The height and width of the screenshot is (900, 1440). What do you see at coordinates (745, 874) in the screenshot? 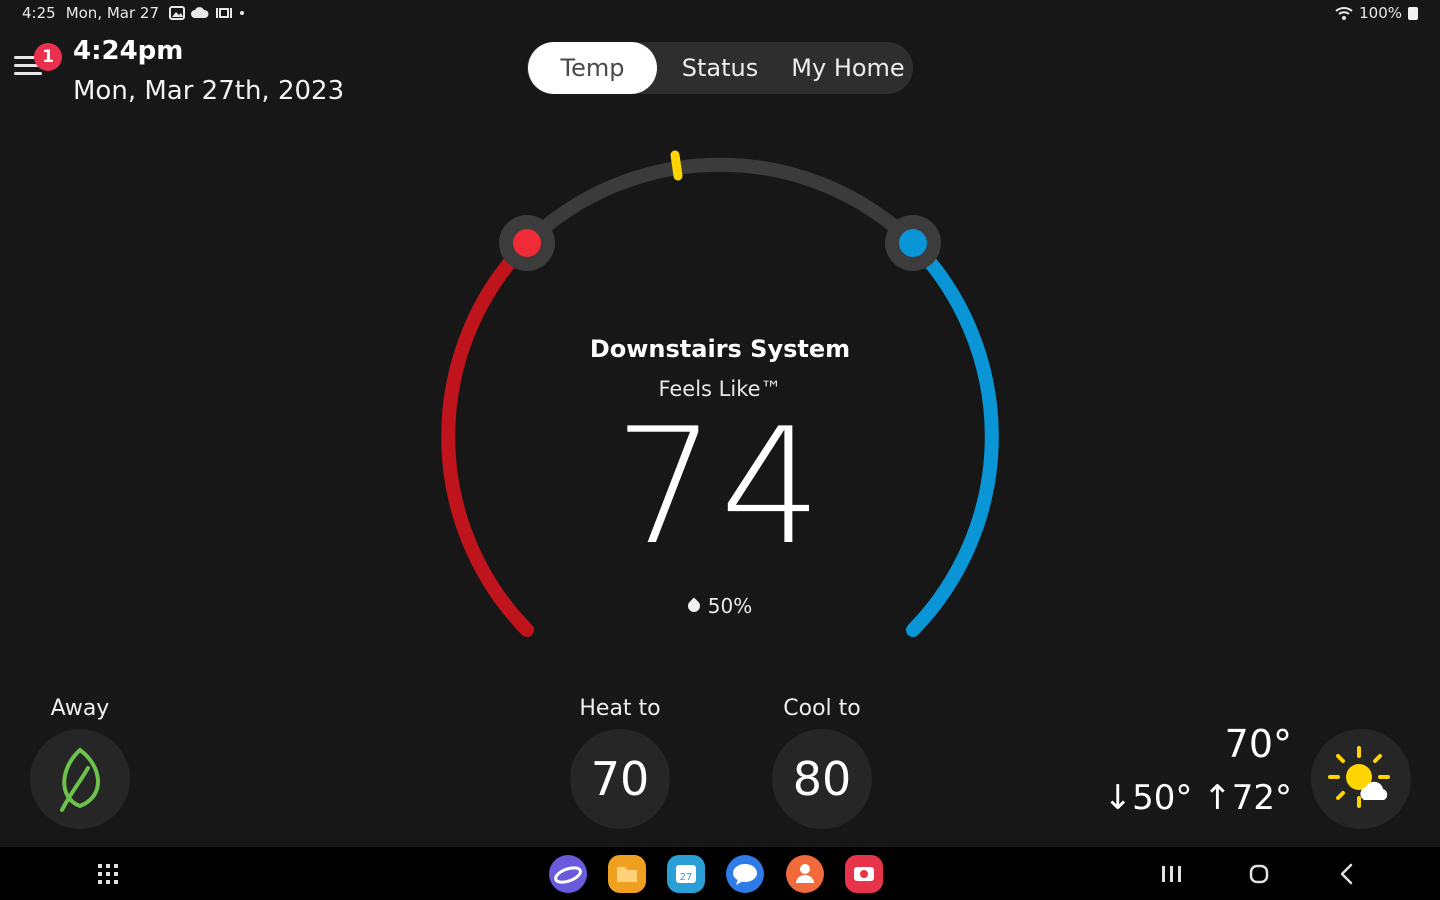
I see `messages-app-icon` at bounding box center [745, 874].